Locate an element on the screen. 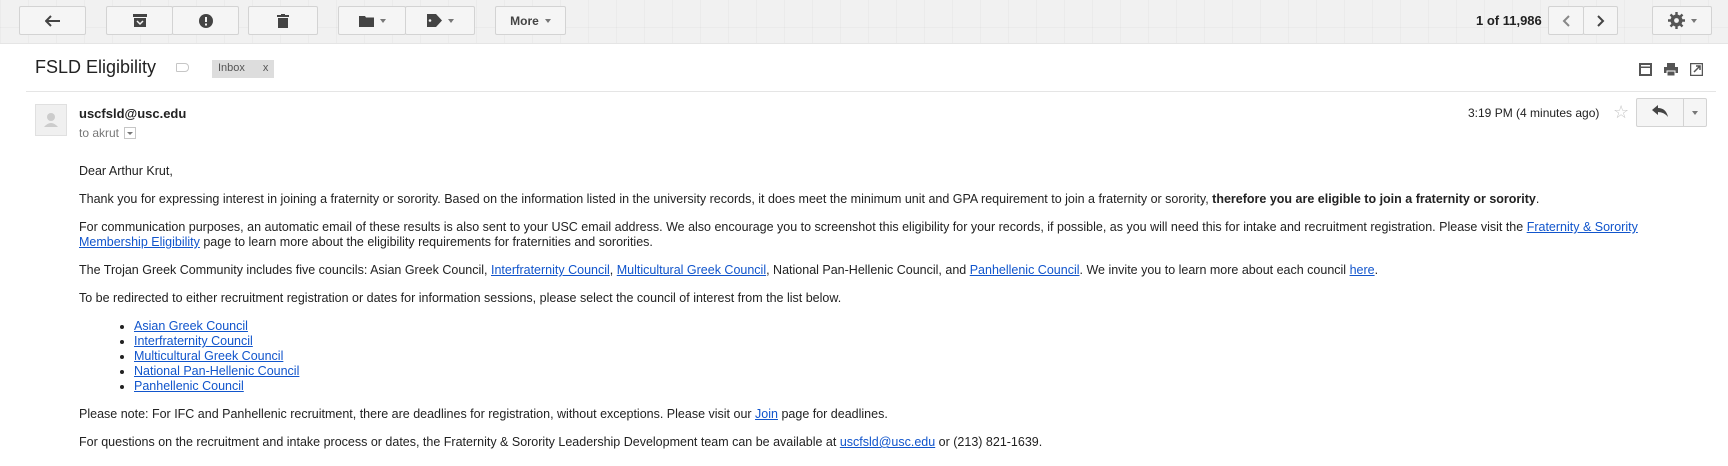 The width and height of the screenshot is (1728, 466). person-icon is located at coordinates (51, 120).